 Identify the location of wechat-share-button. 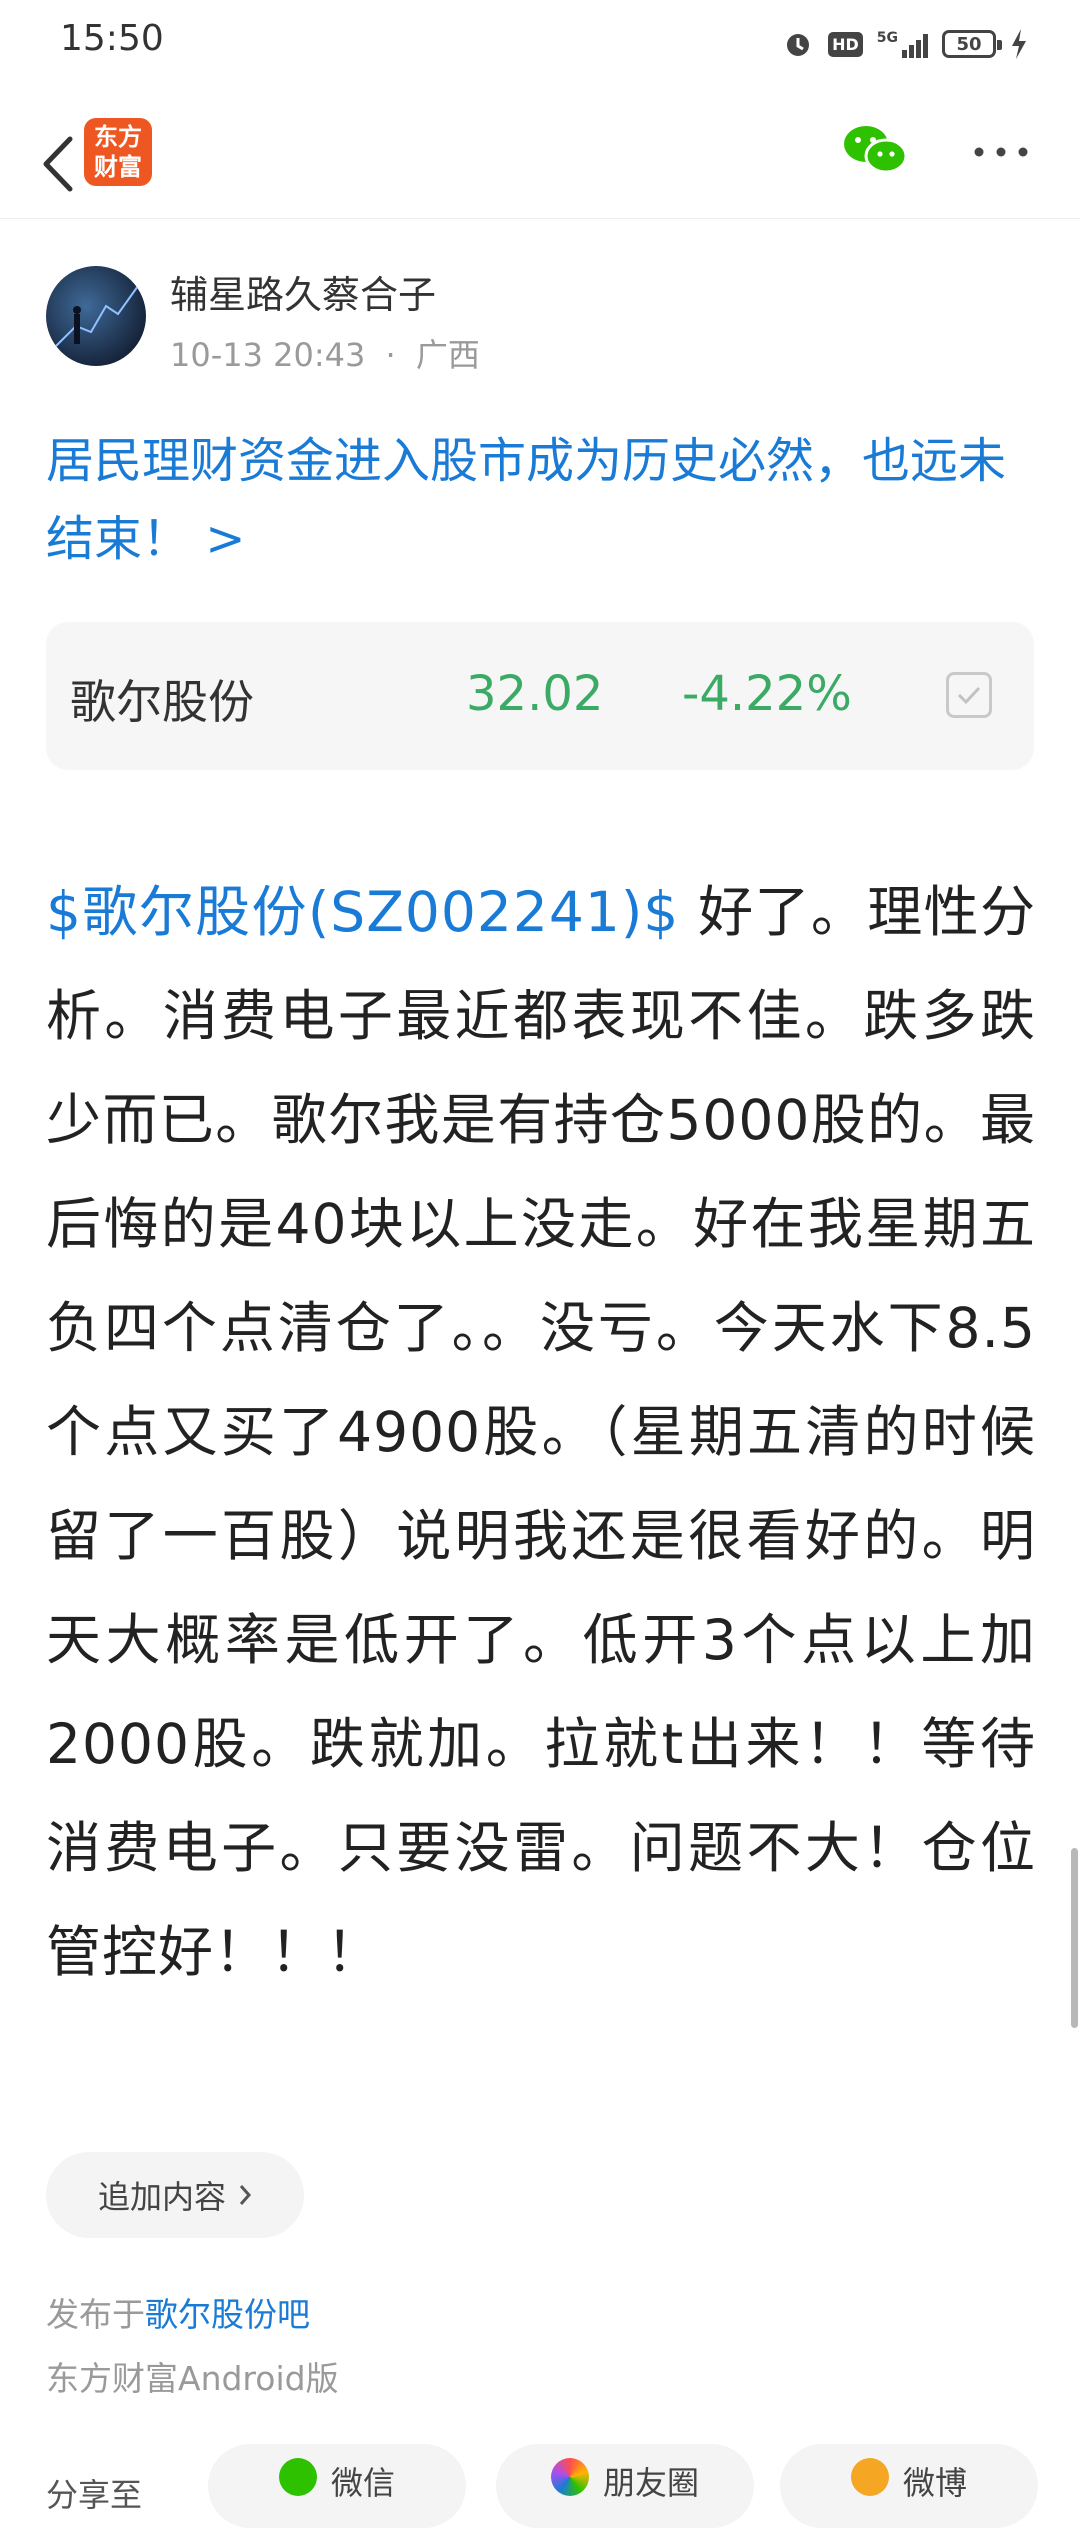
(877, 152).